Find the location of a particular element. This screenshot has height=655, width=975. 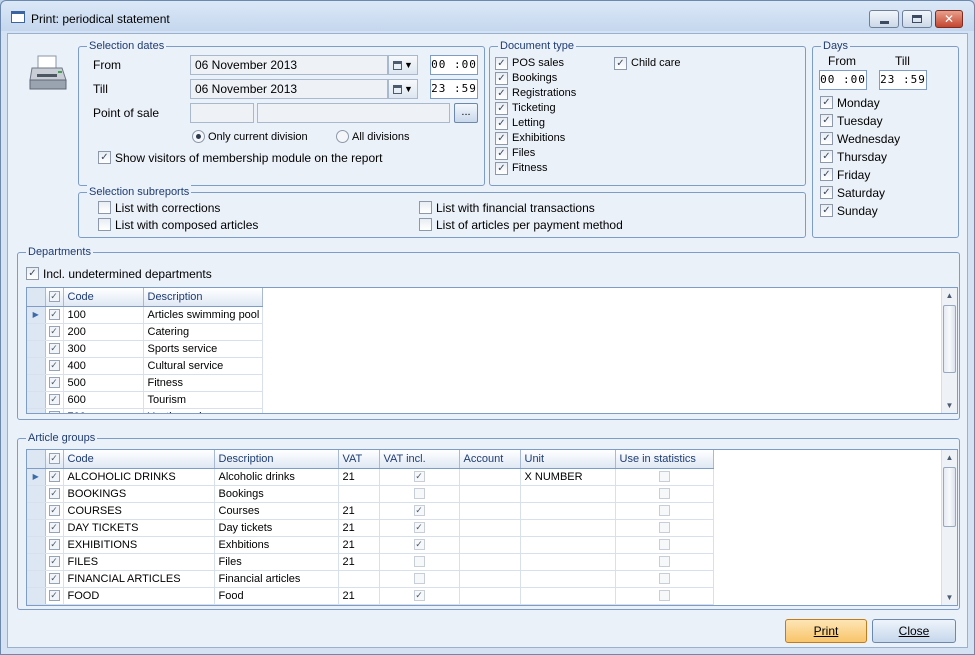

art-unit-header: Unit is located at coordinates (568, 459).